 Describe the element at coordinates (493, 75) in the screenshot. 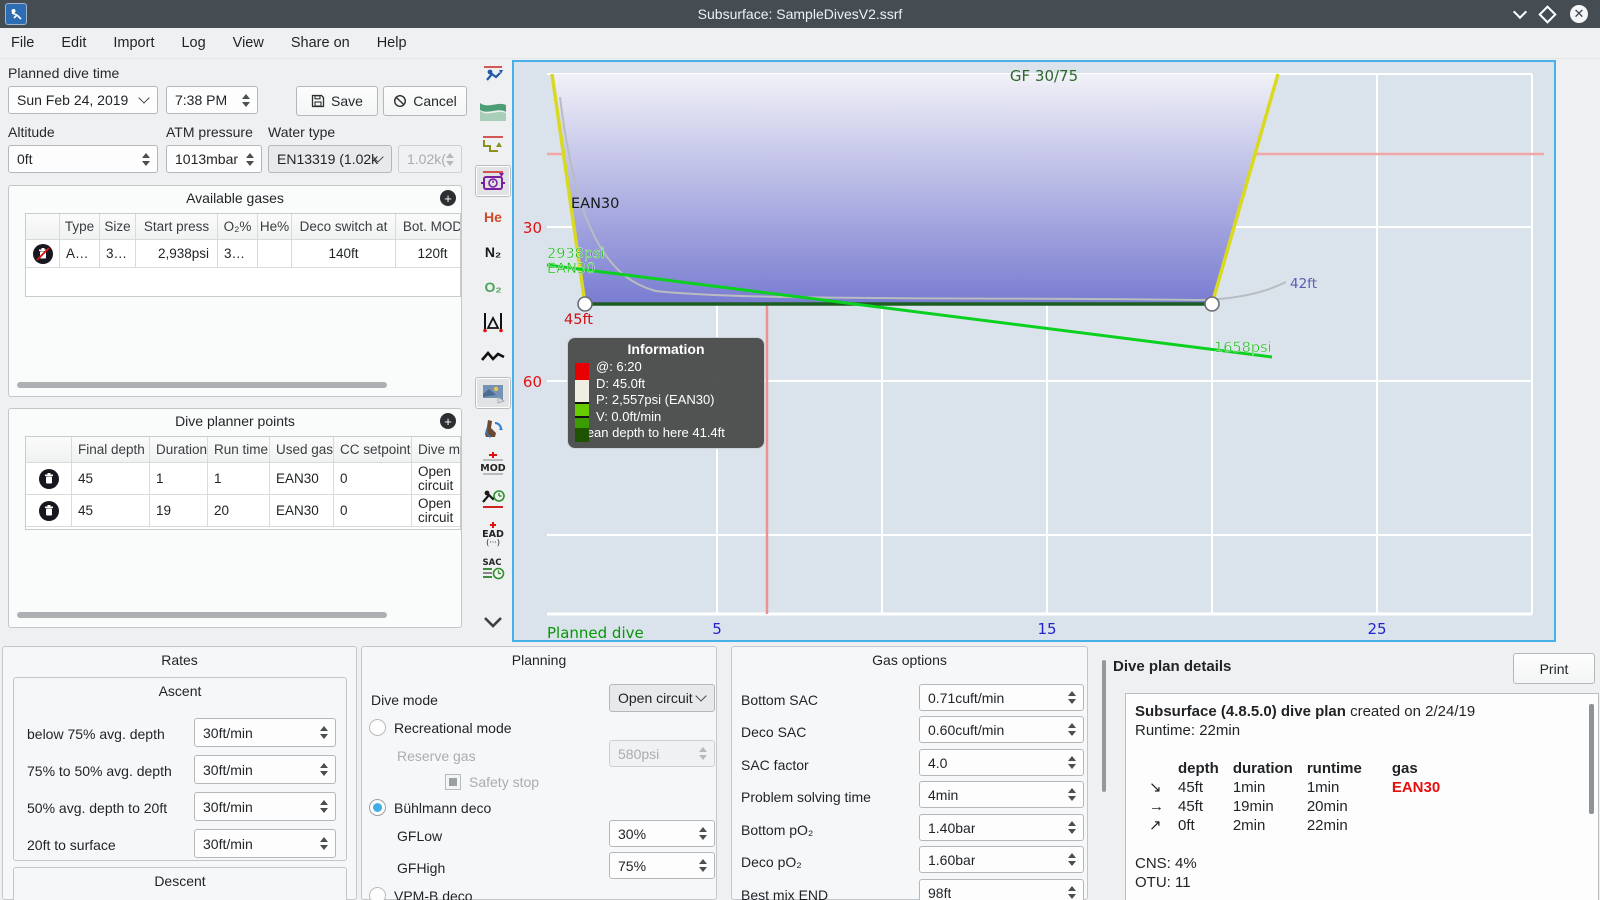

I see `diver-icon` at that location.